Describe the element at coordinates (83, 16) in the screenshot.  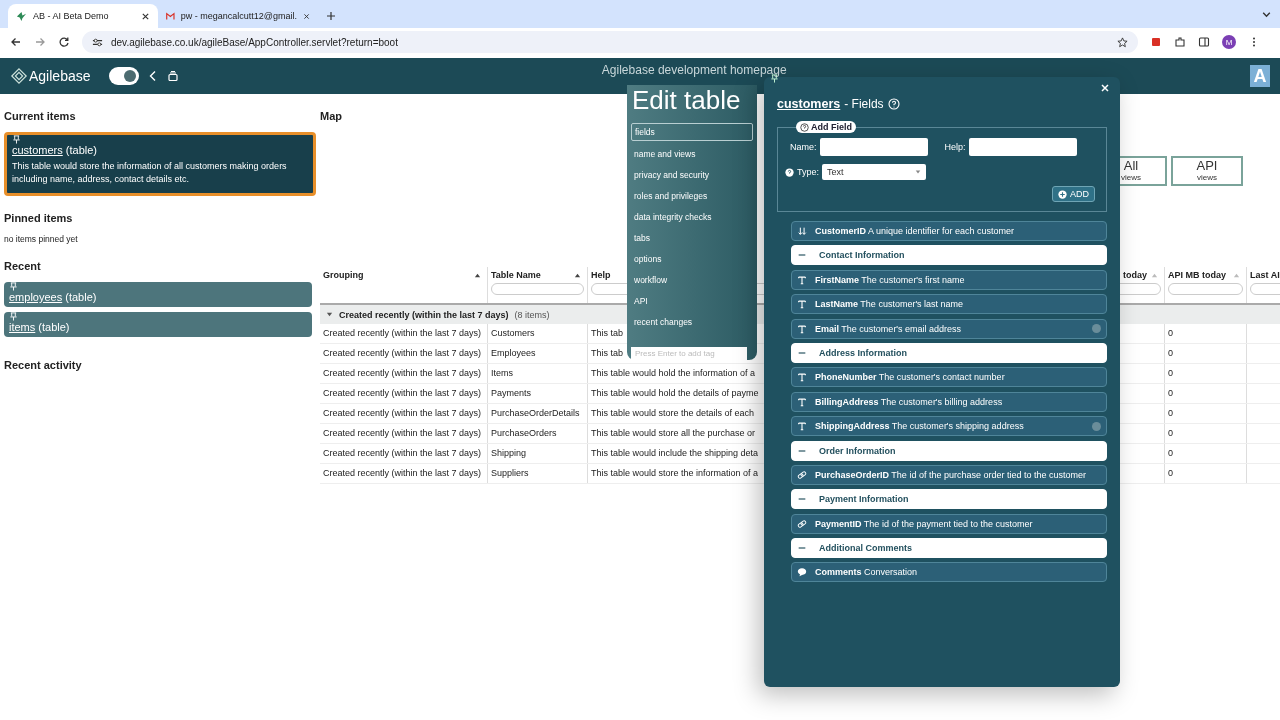
I see `browser-tab: AB - AI Beta Demo` at that location.